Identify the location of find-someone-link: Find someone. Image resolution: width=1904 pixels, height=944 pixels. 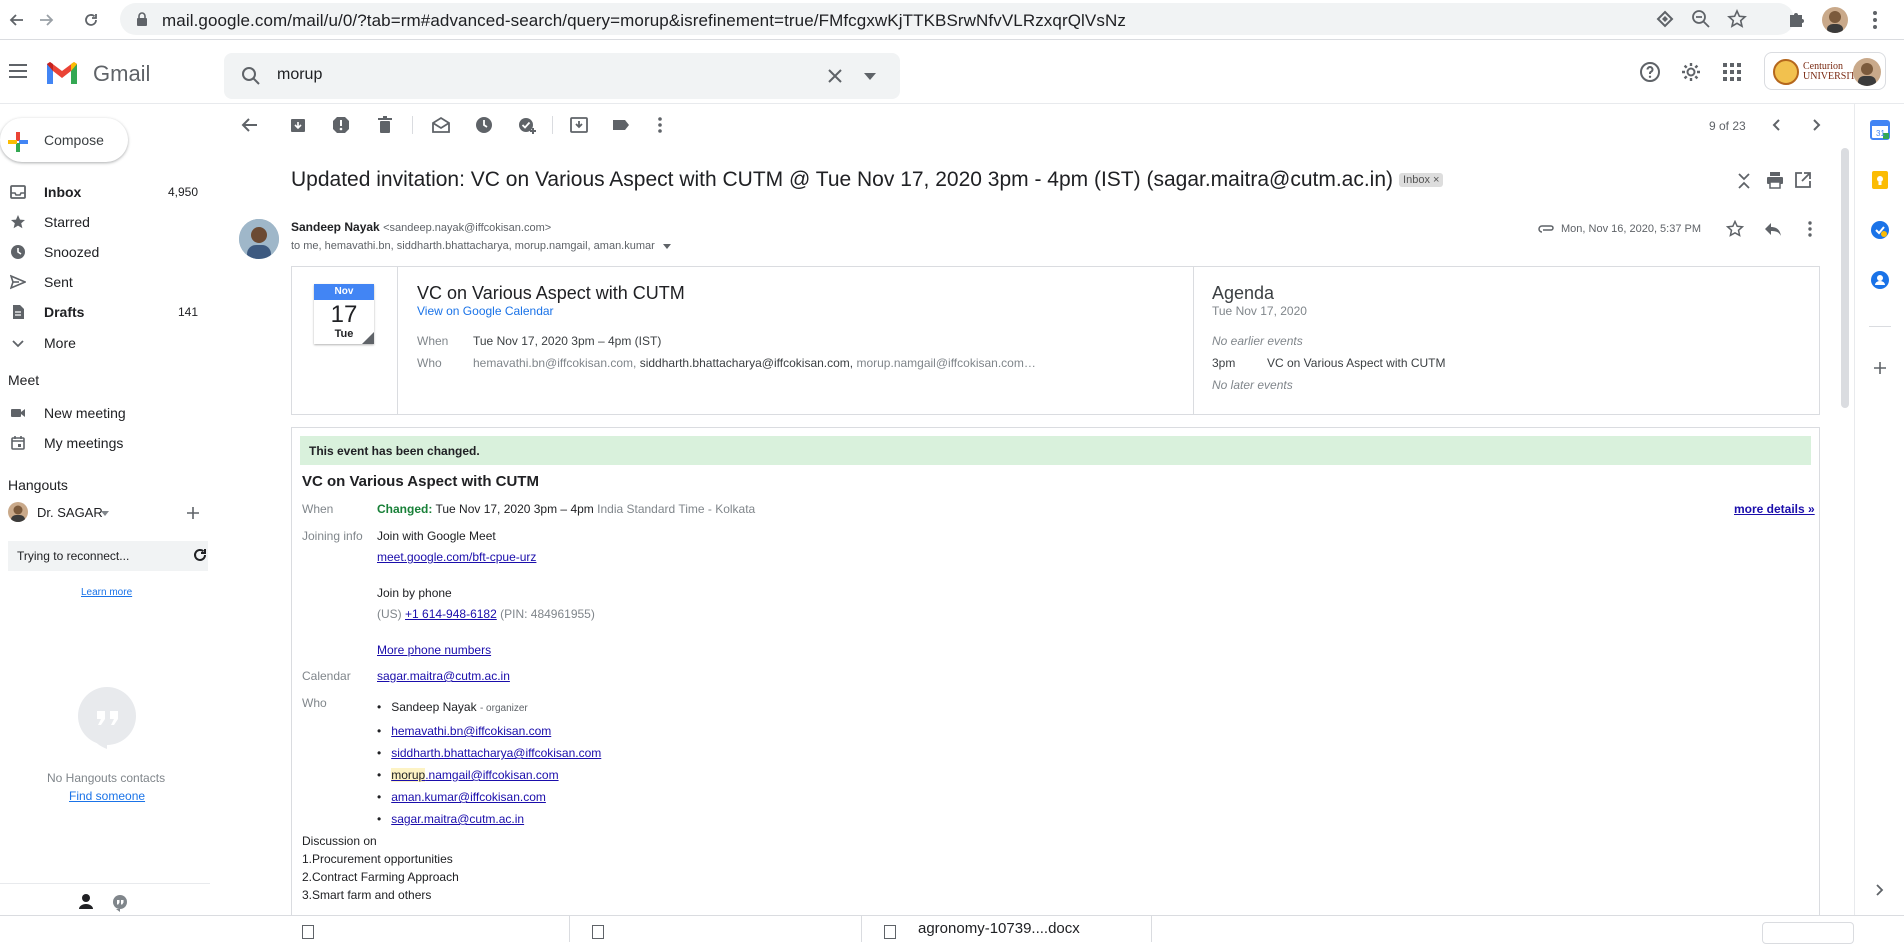
(107, 796).